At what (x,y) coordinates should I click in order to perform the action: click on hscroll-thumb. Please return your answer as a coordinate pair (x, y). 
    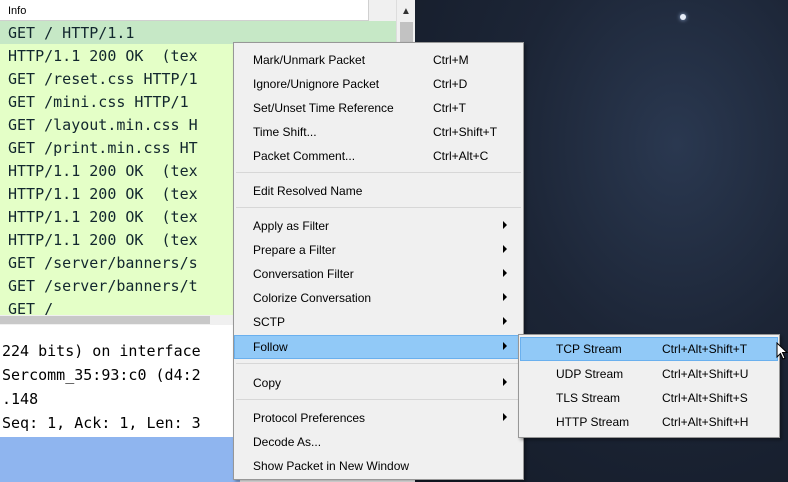
    Looking at the image, I should click on (105, 320).